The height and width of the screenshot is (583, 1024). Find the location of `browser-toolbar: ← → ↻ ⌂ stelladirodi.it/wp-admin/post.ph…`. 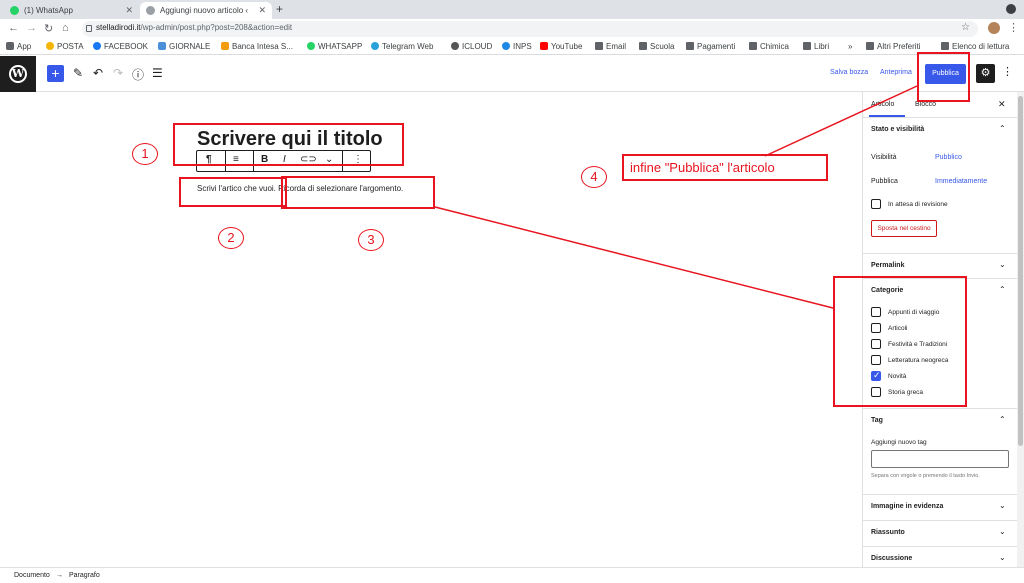

browser-toolbar: ← → ↻ ⌂ stelladirodi.it/wp-admin/post.ph… is located at coordinates (512, 29).